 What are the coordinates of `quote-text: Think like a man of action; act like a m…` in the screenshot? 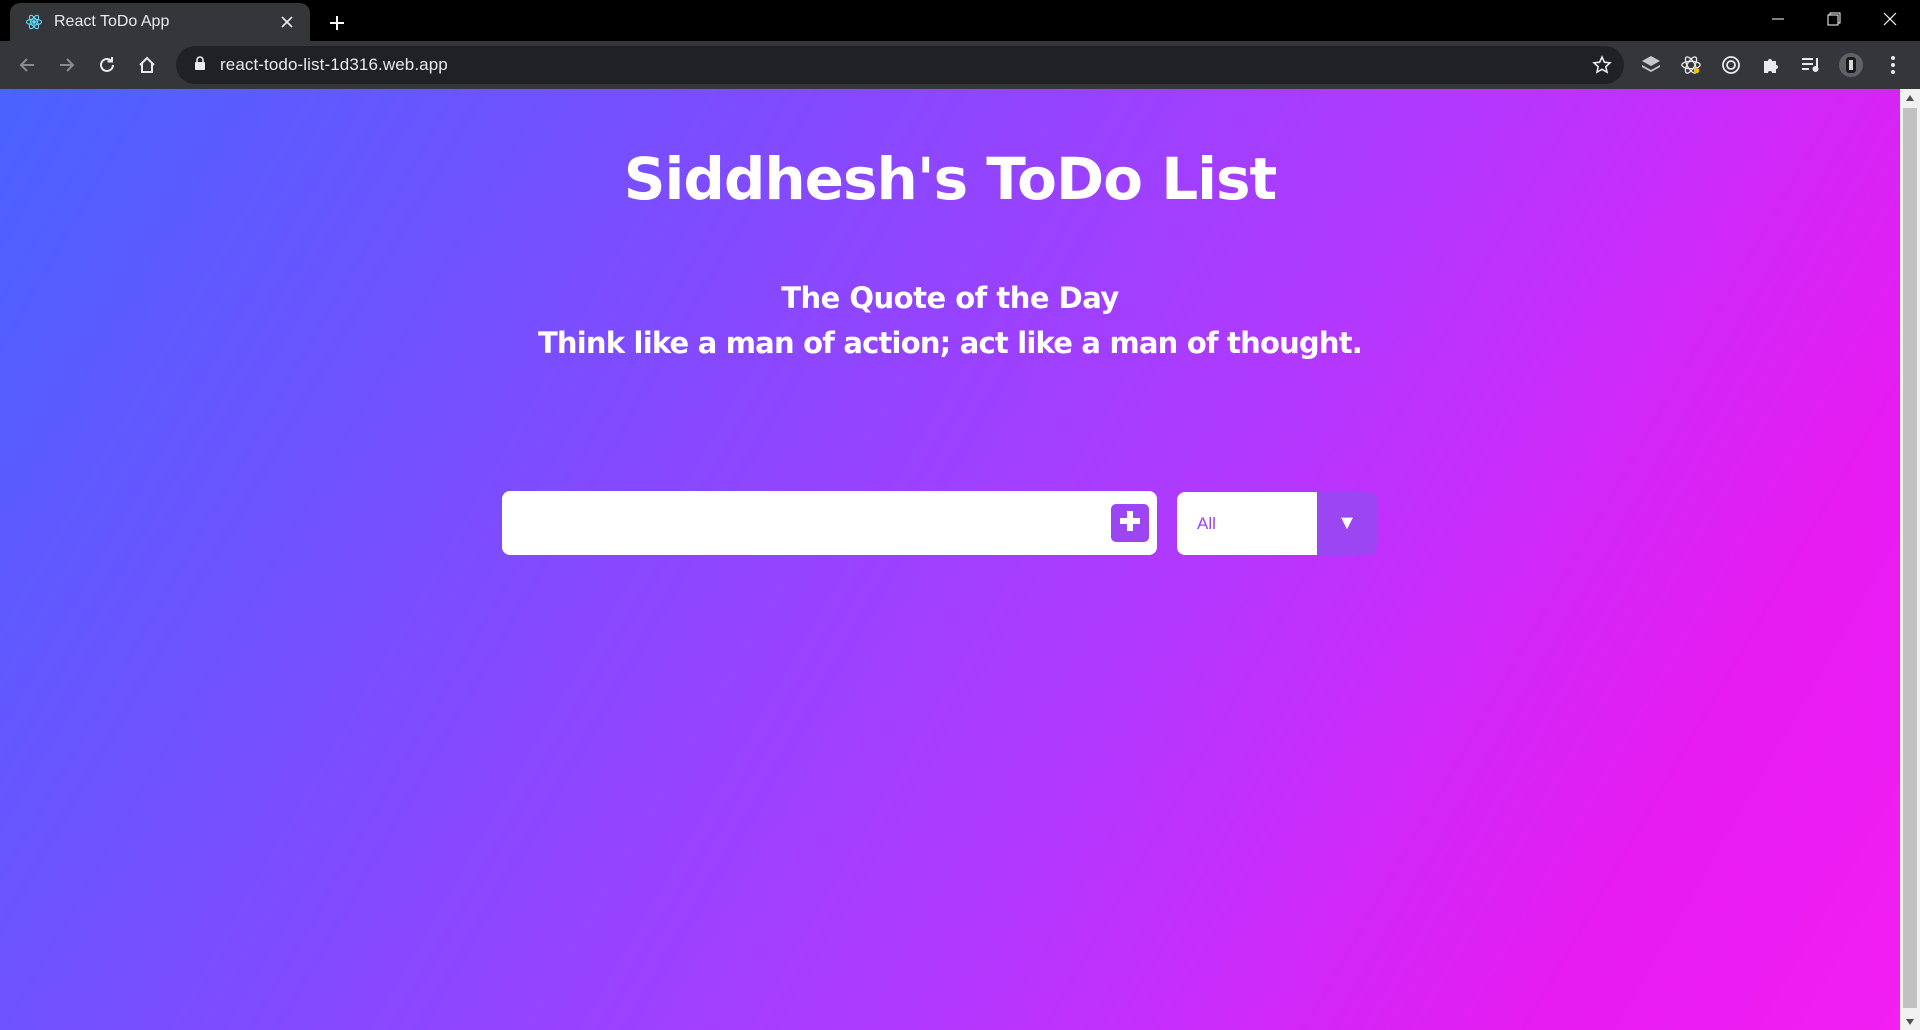 It's located at (950, 343).